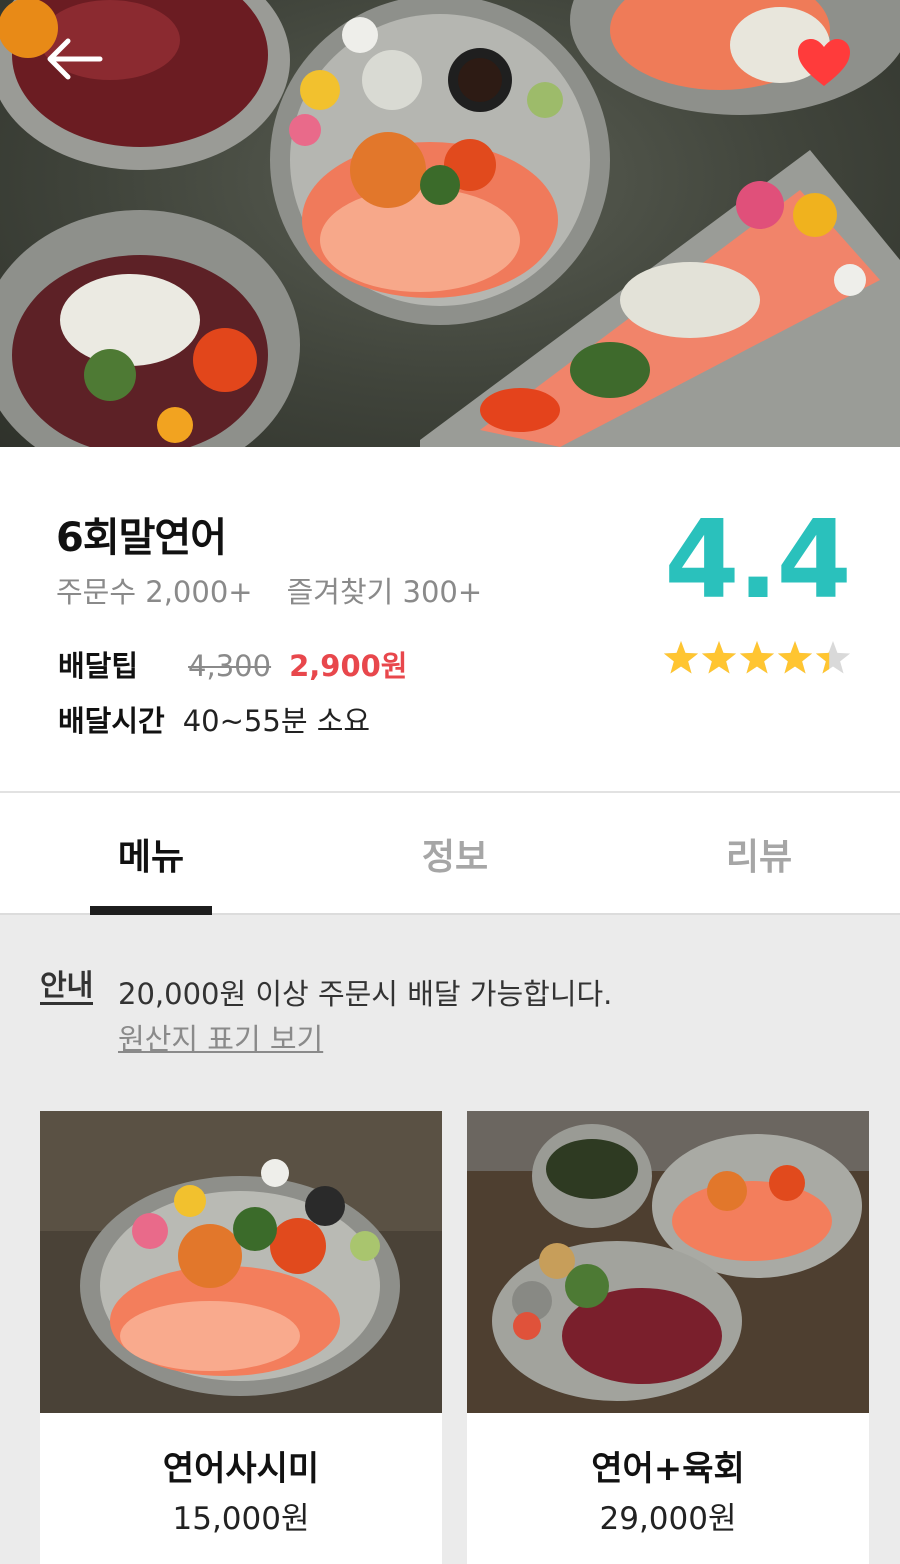 The height and width of the screenshot is (1564, 900). I want to click on delivery-tip-original: 4,300, so click(230, 666).